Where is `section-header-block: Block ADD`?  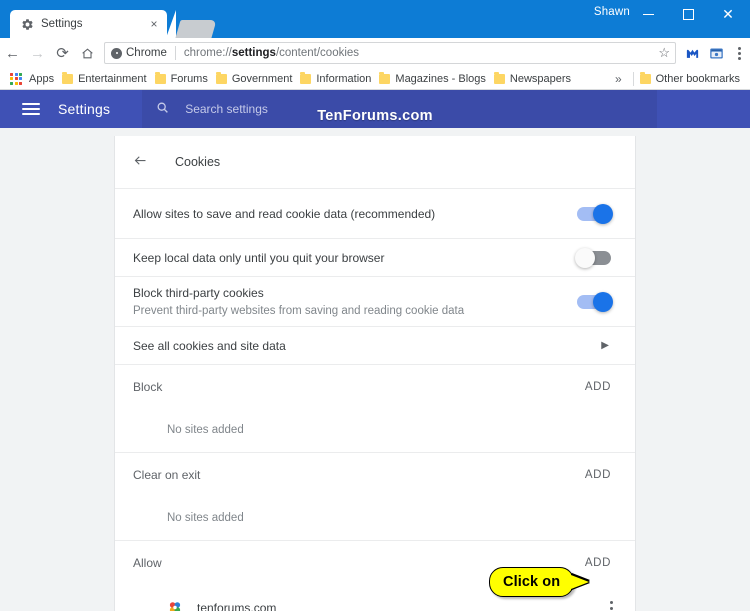 section-header-block: Block ADD is located at coordinates (375, 386).